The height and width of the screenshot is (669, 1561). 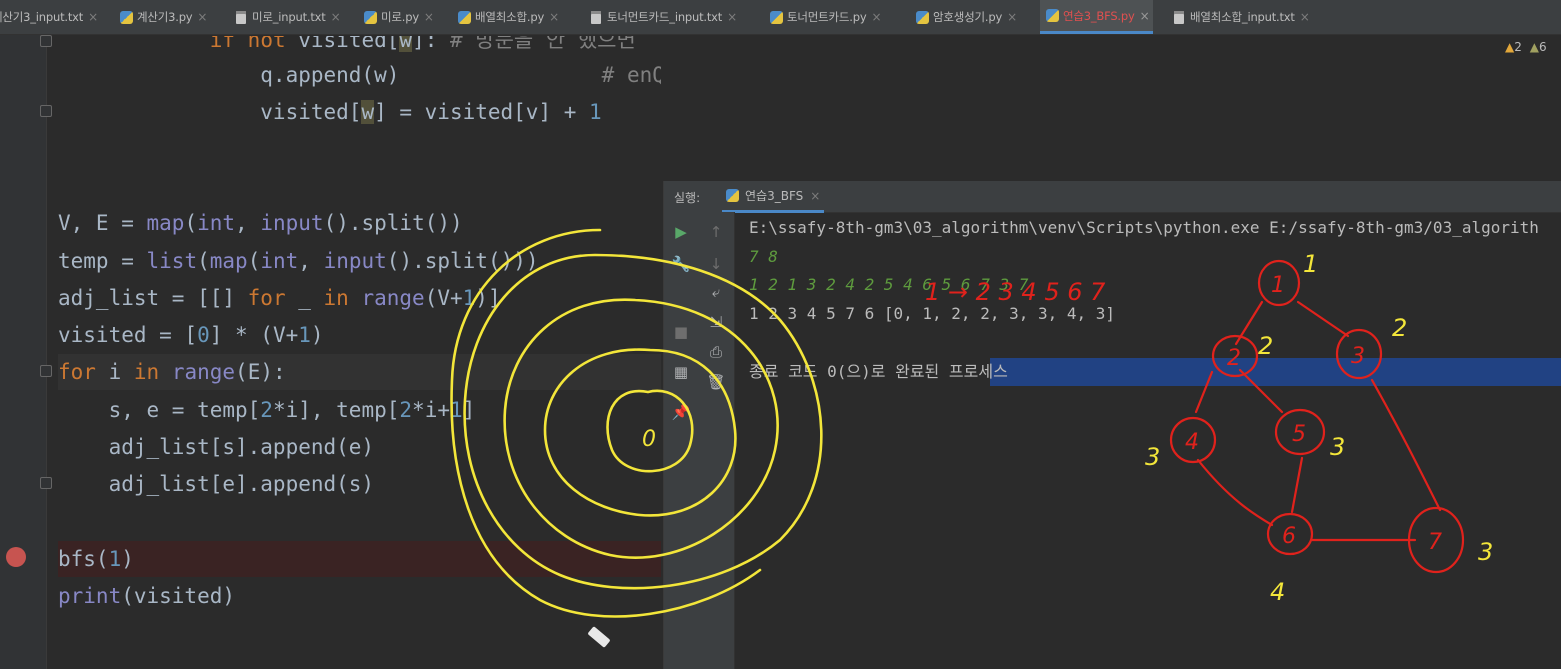 I want to click on warning-count: 2, so click(x=1518, y=47).